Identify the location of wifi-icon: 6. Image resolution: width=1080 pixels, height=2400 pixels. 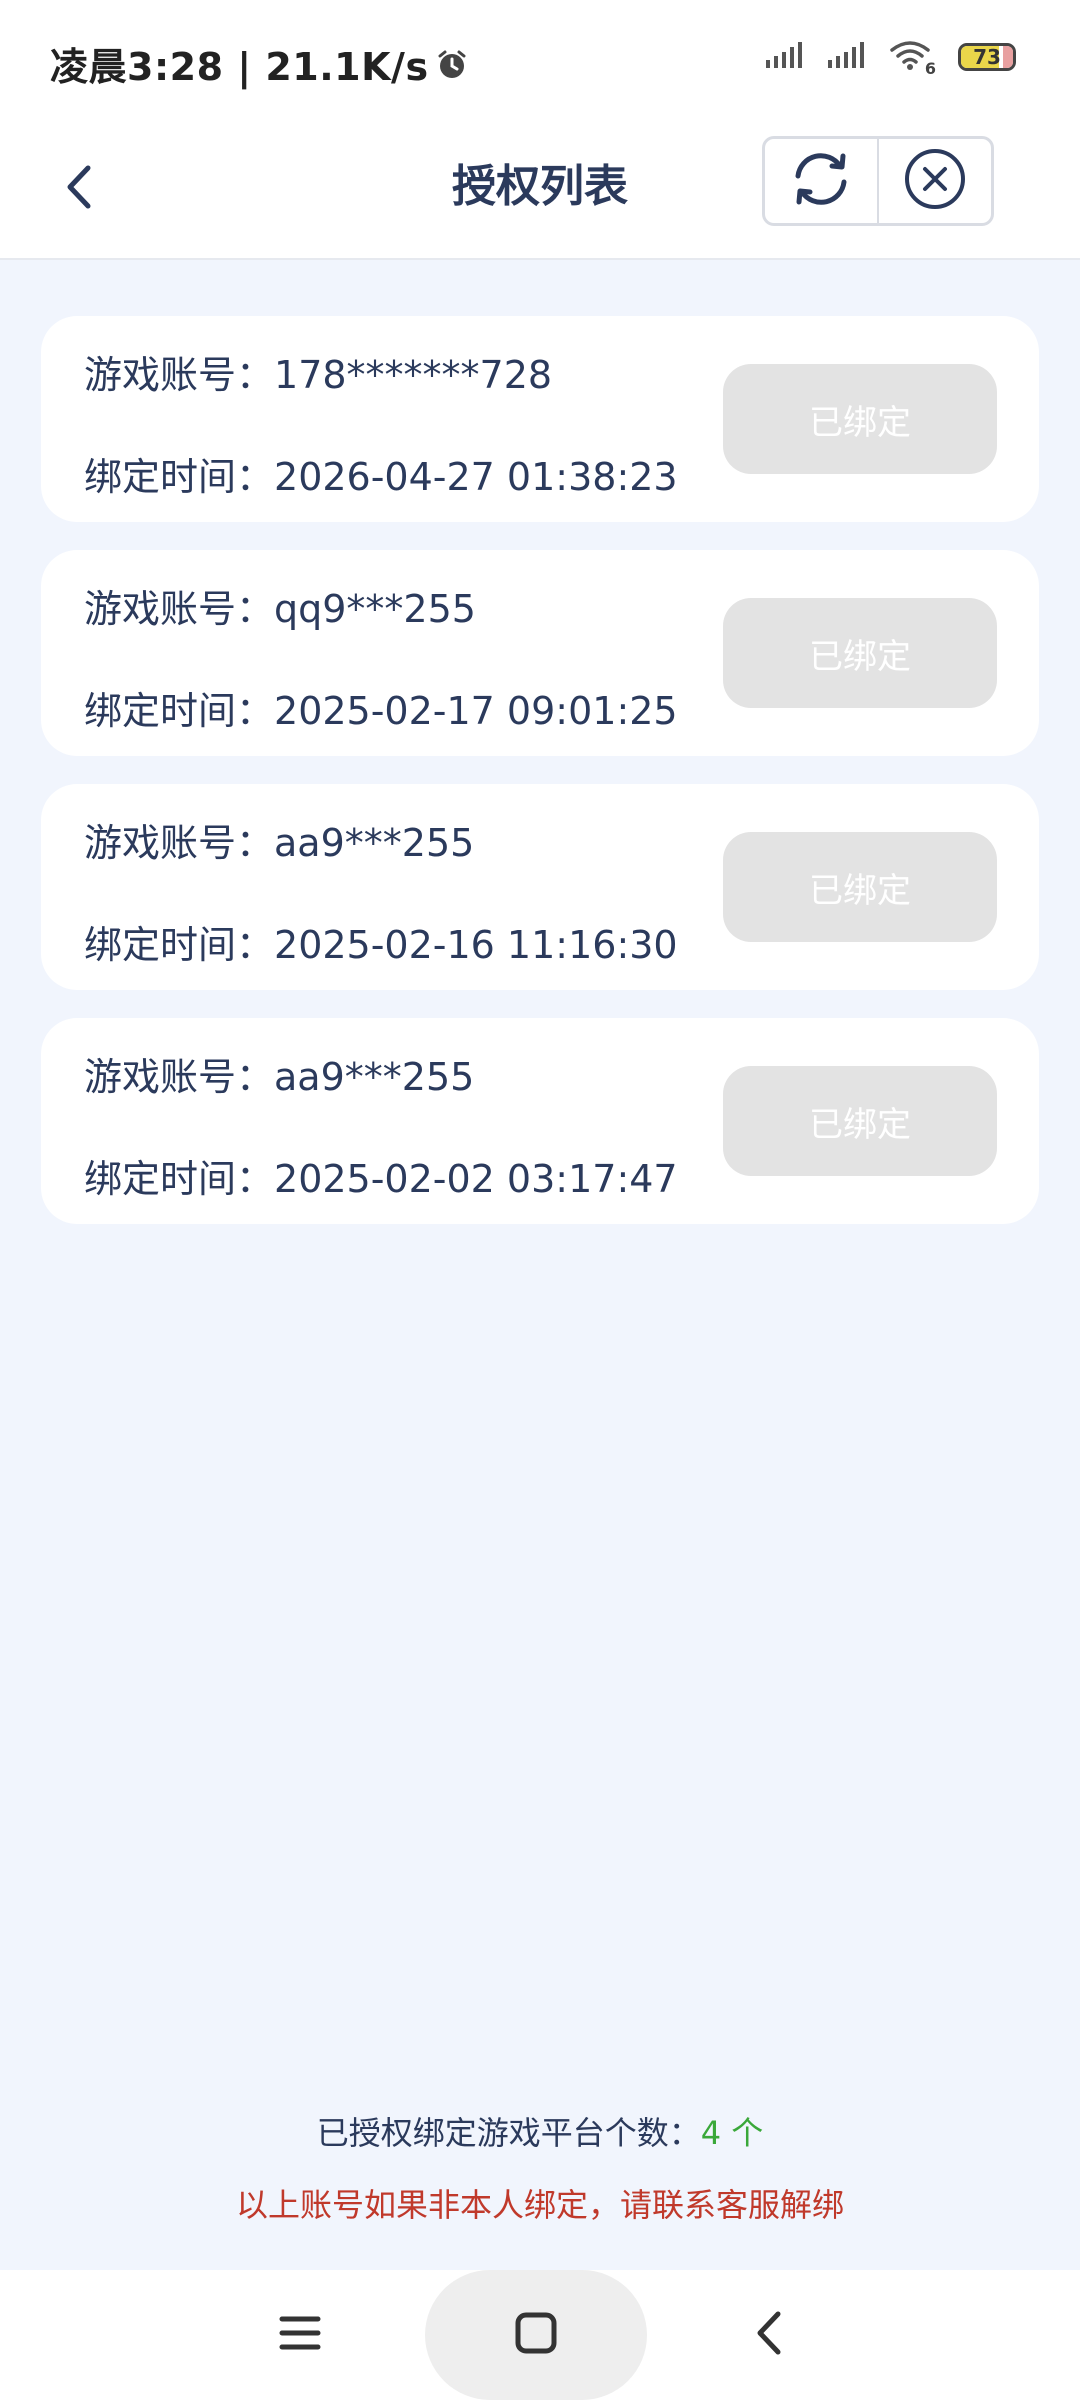
(913, 59).